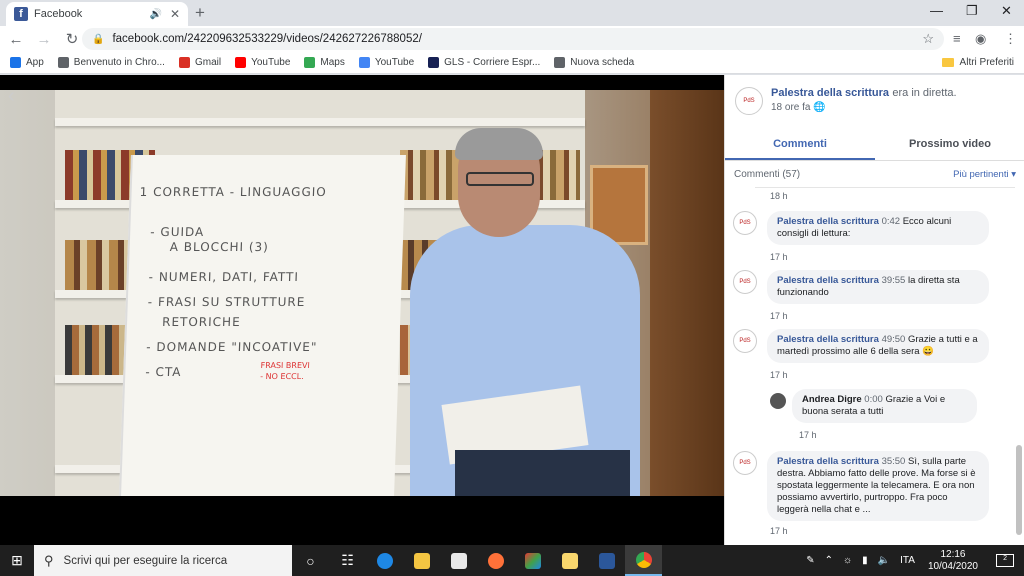 The image size is (1024, 576). Describe the element at coordinates (800, 146) in the screenshot. I see `tab-comments: Commenti` at that location.